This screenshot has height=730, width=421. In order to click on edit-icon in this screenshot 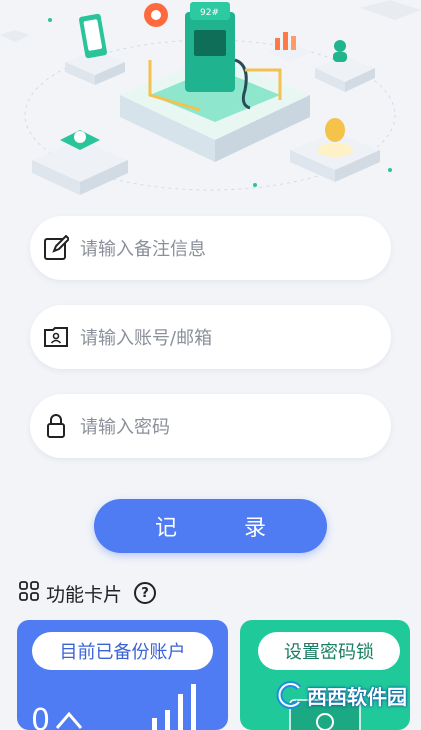, I will do `click(56, 248)`.